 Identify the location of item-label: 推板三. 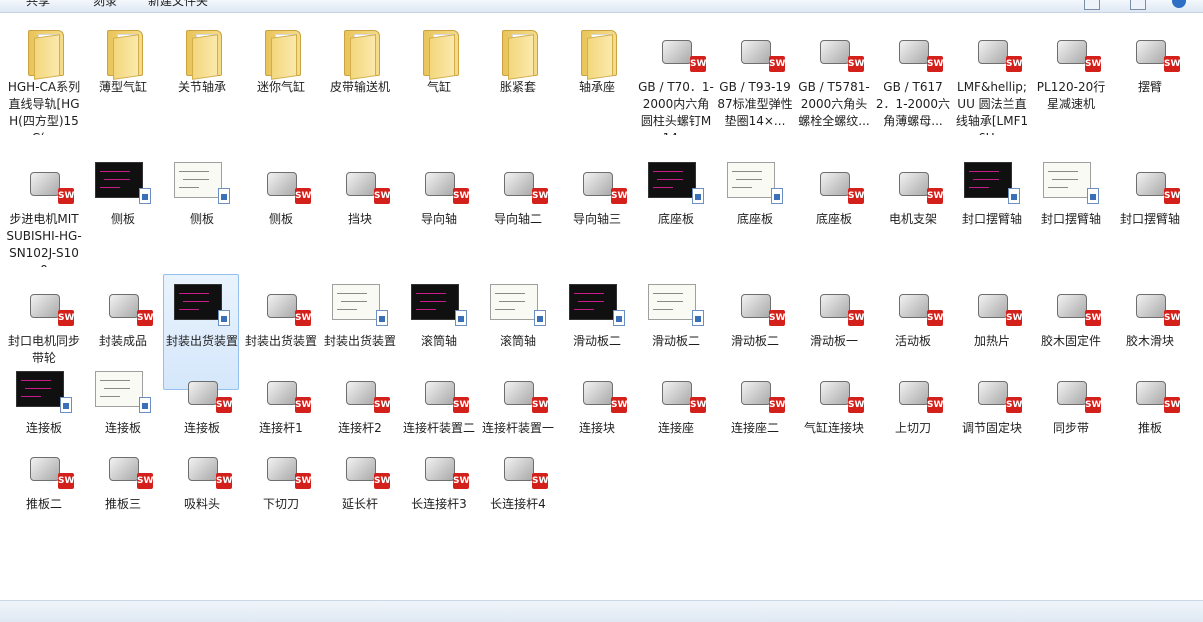
(122, 504).